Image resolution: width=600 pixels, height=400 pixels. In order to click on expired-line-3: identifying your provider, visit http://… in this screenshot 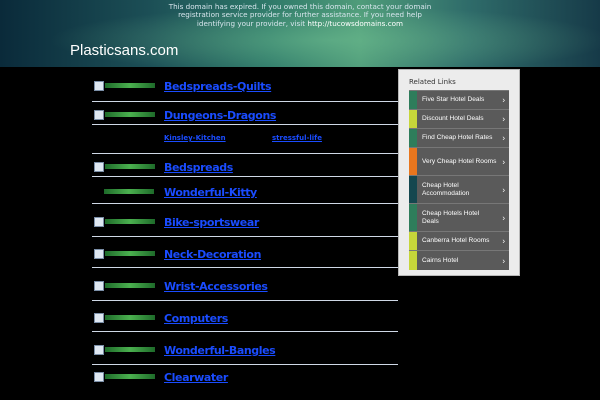, I will do `click(300, 23)`.